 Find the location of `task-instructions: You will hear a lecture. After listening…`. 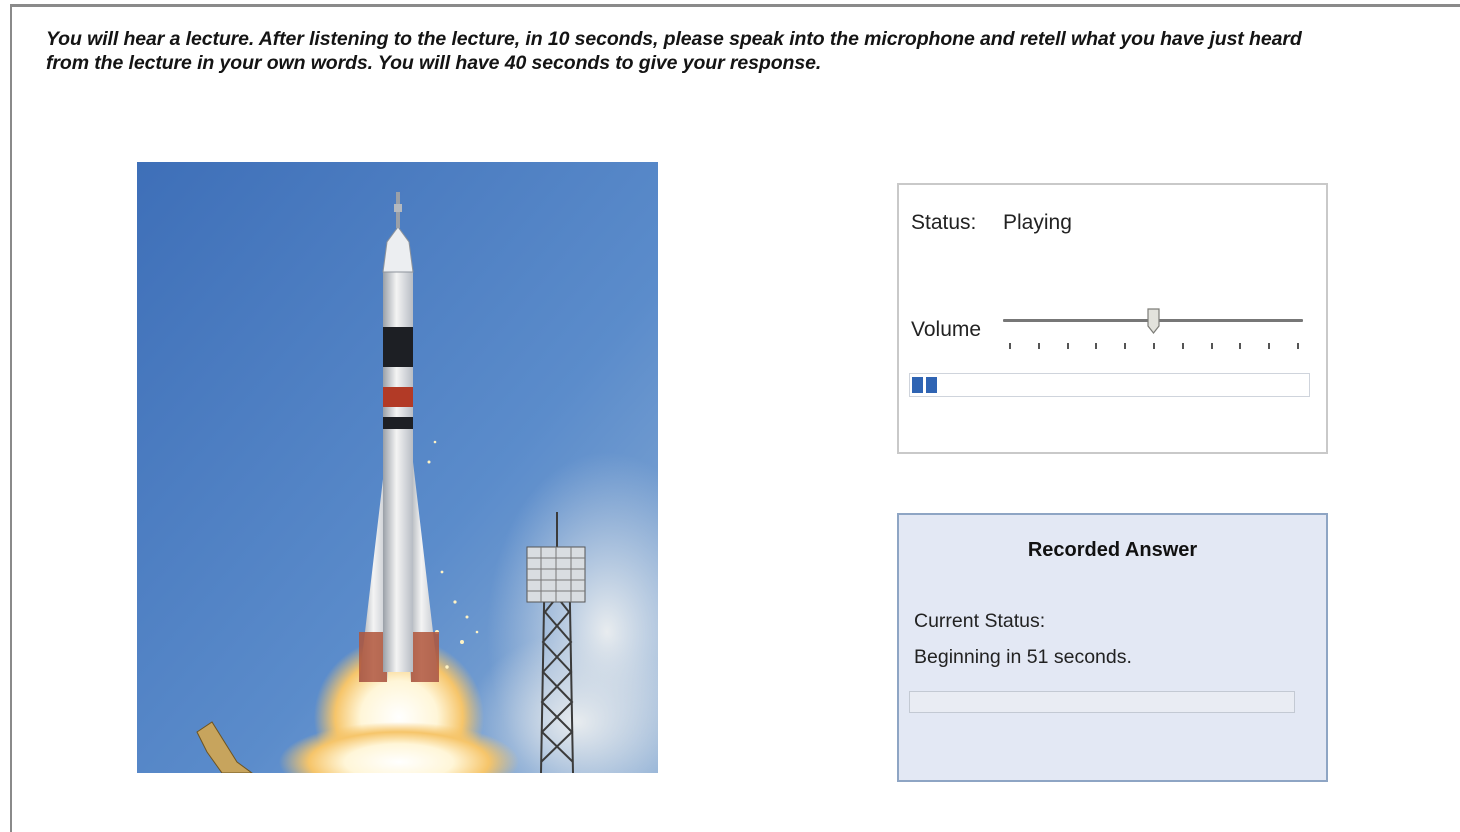

task-instructions: You will hear a lecture. After listening… is located at coordinates (746, 51).